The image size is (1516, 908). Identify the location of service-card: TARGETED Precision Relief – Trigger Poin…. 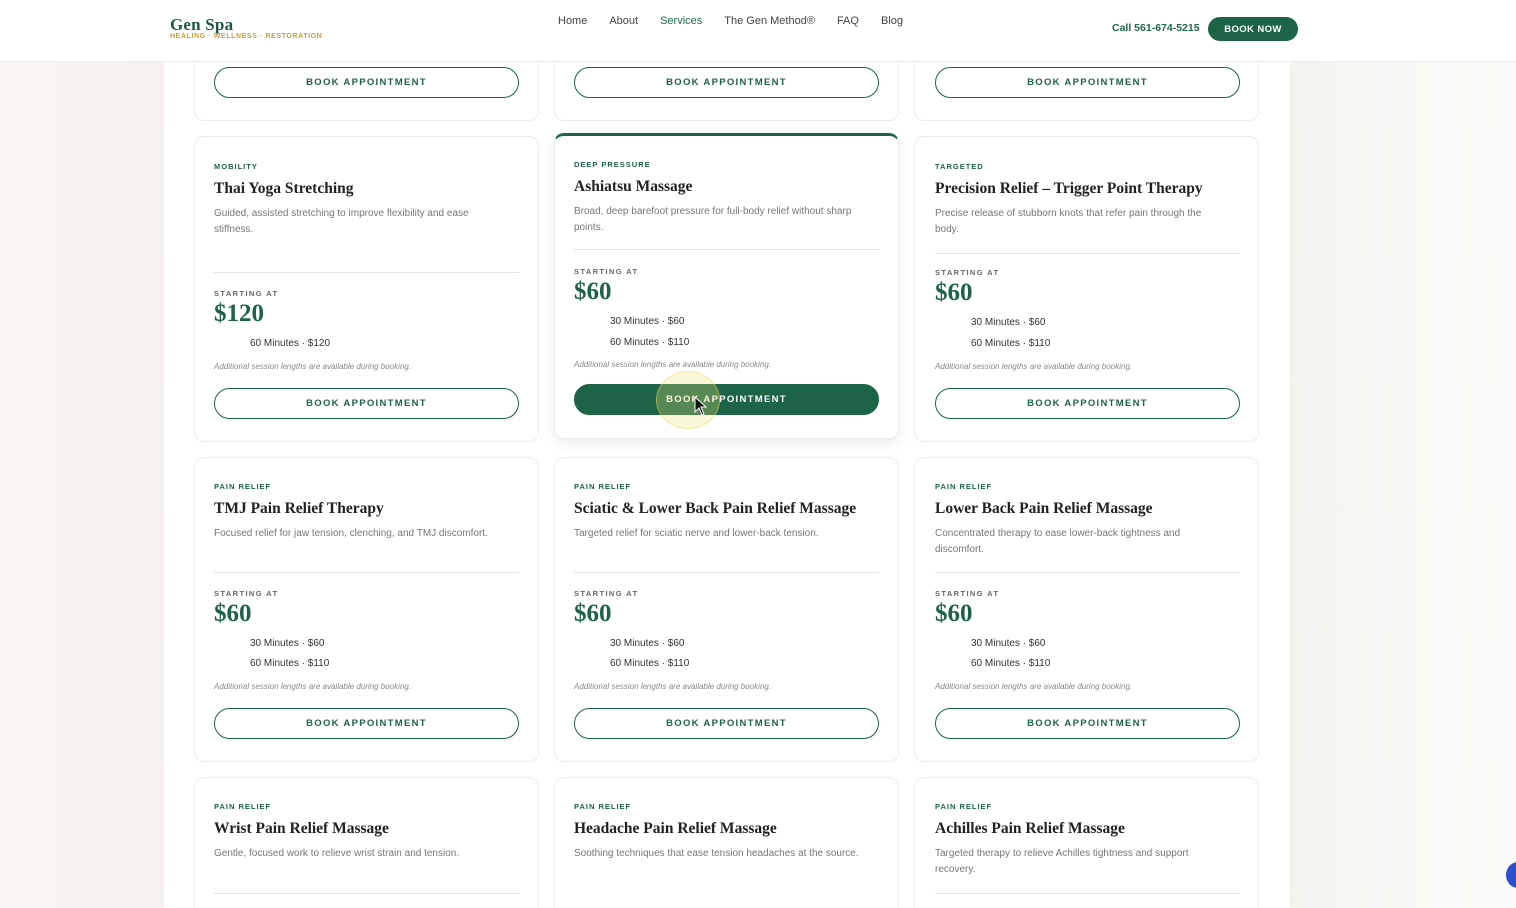
(1086, 289).